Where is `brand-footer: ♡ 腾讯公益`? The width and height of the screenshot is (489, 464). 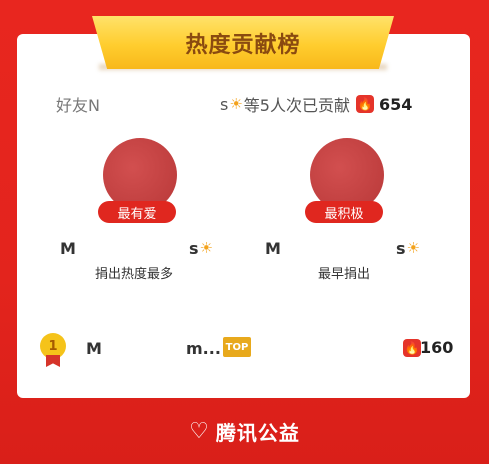 brand-footer: ♡ 腾讯公益 is located at coordinates (244, 431).